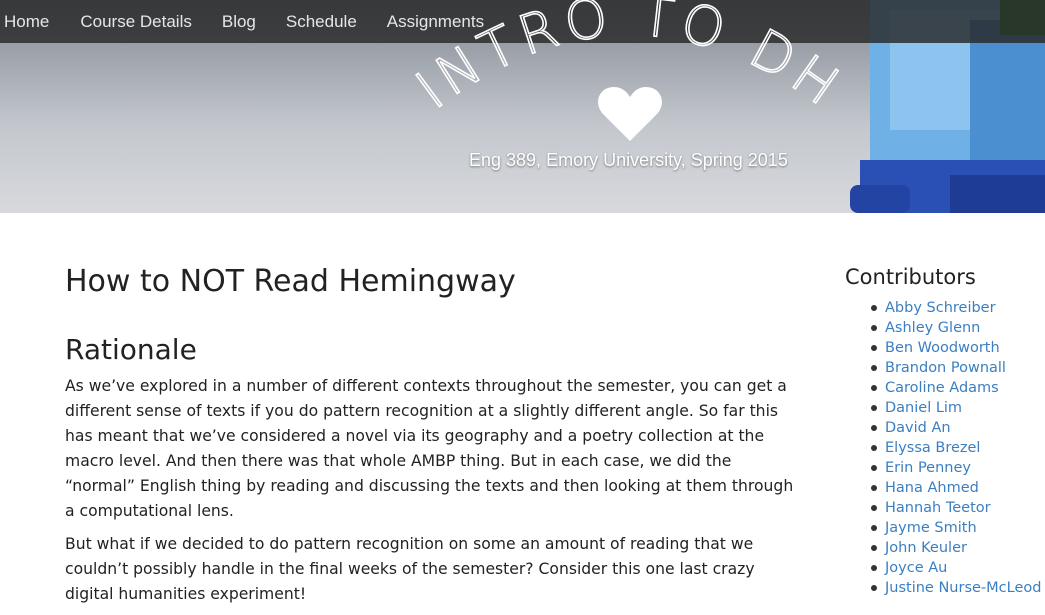  I want to click on list-item: Ashley Glenn, so click(958, 328).